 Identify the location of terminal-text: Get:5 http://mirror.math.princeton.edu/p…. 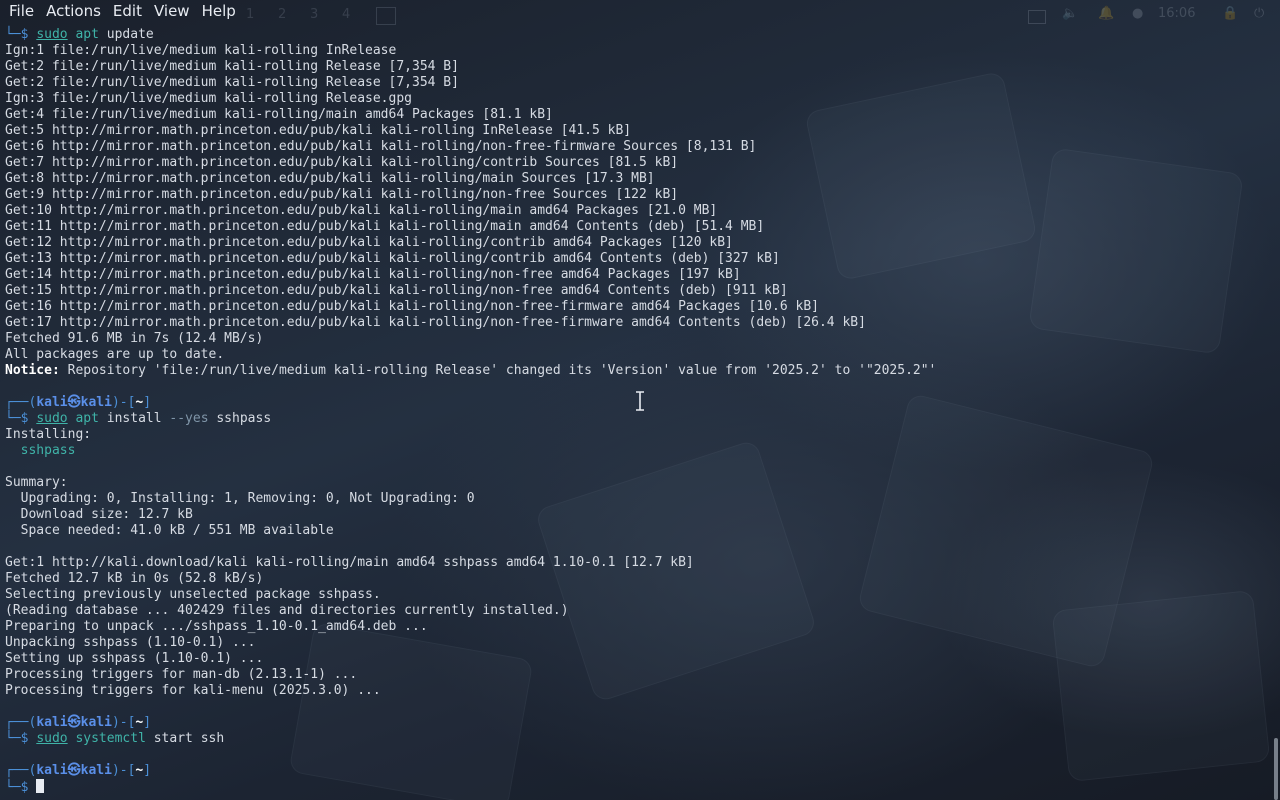
(318, 130).